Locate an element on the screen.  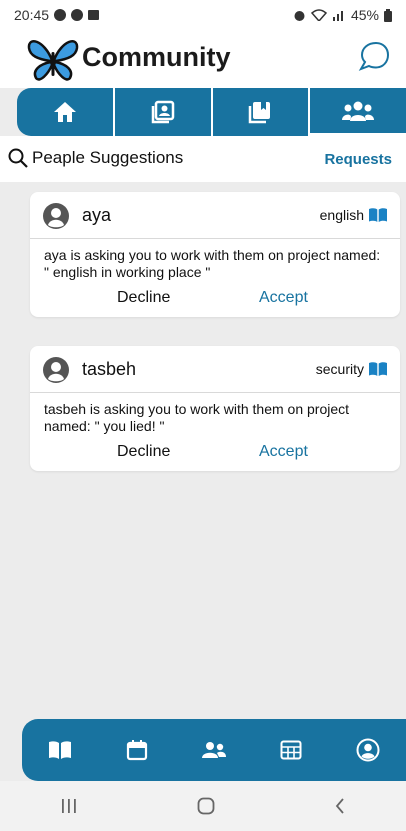
search-icon is located at coordinates (18, 158).